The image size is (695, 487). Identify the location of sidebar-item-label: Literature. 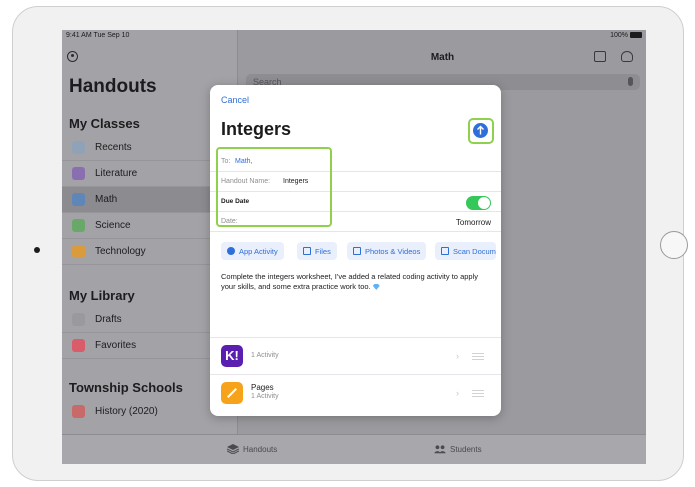
(116, 173).